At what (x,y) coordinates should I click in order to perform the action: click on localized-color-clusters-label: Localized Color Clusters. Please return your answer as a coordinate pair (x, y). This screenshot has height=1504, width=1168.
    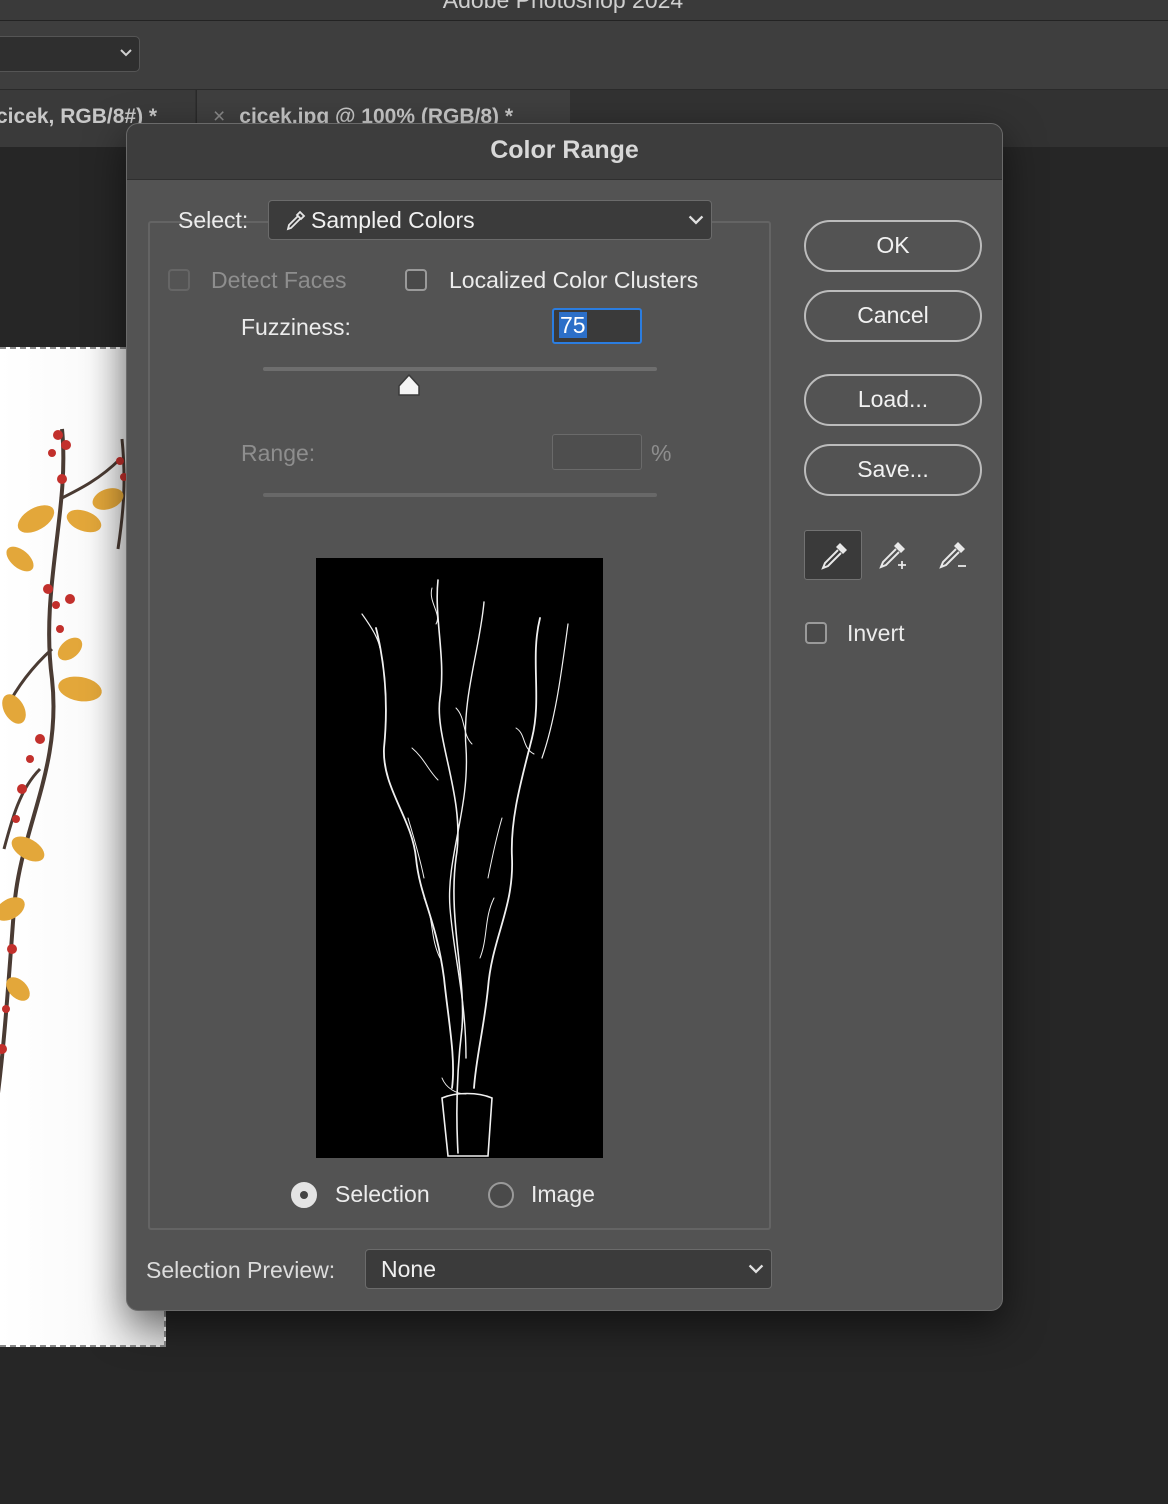
    Looking at the image, I should click on (574, 280).